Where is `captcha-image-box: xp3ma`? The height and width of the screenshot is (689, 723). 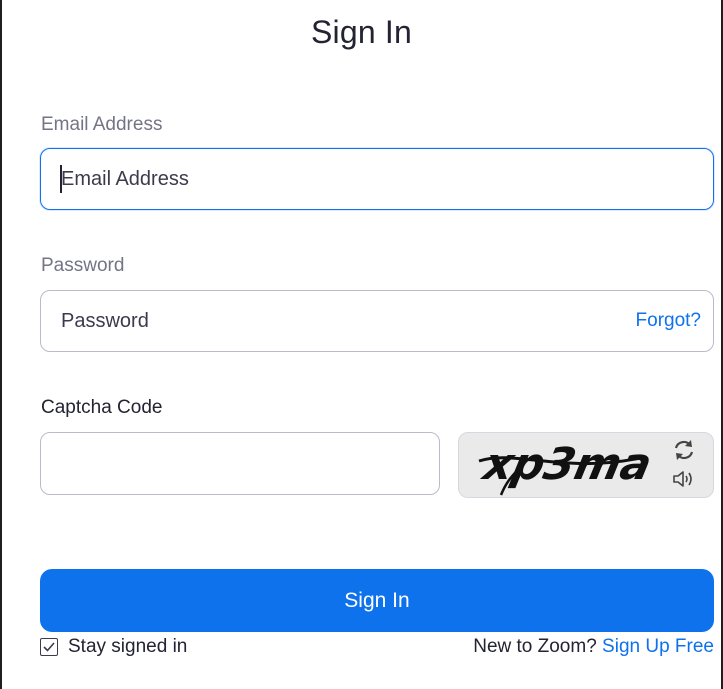 captcha-image-box: xp3ma is located at coordinates (586, 465).